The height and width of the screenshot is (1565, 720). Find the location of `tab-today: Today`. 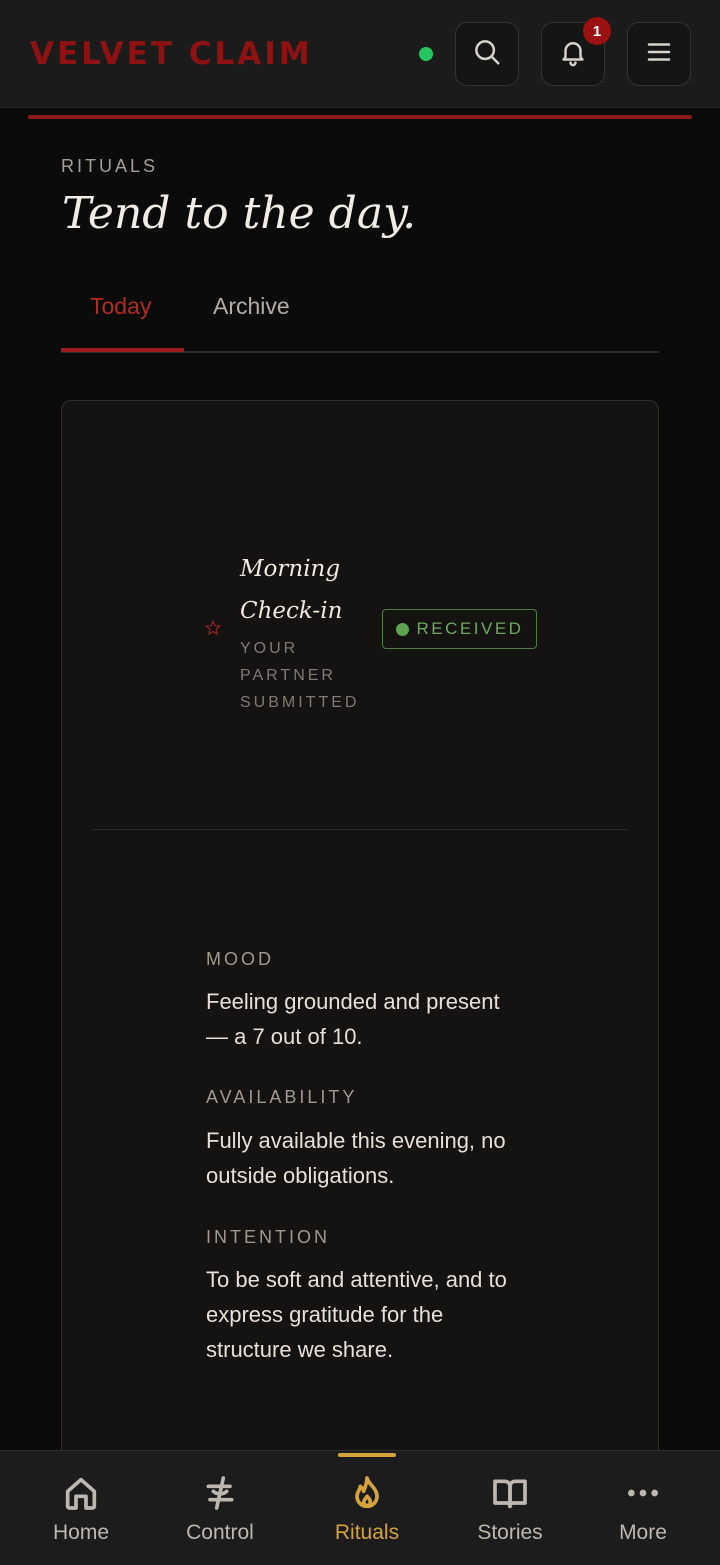

tab-today: Today is located at coordinates (120, 306).